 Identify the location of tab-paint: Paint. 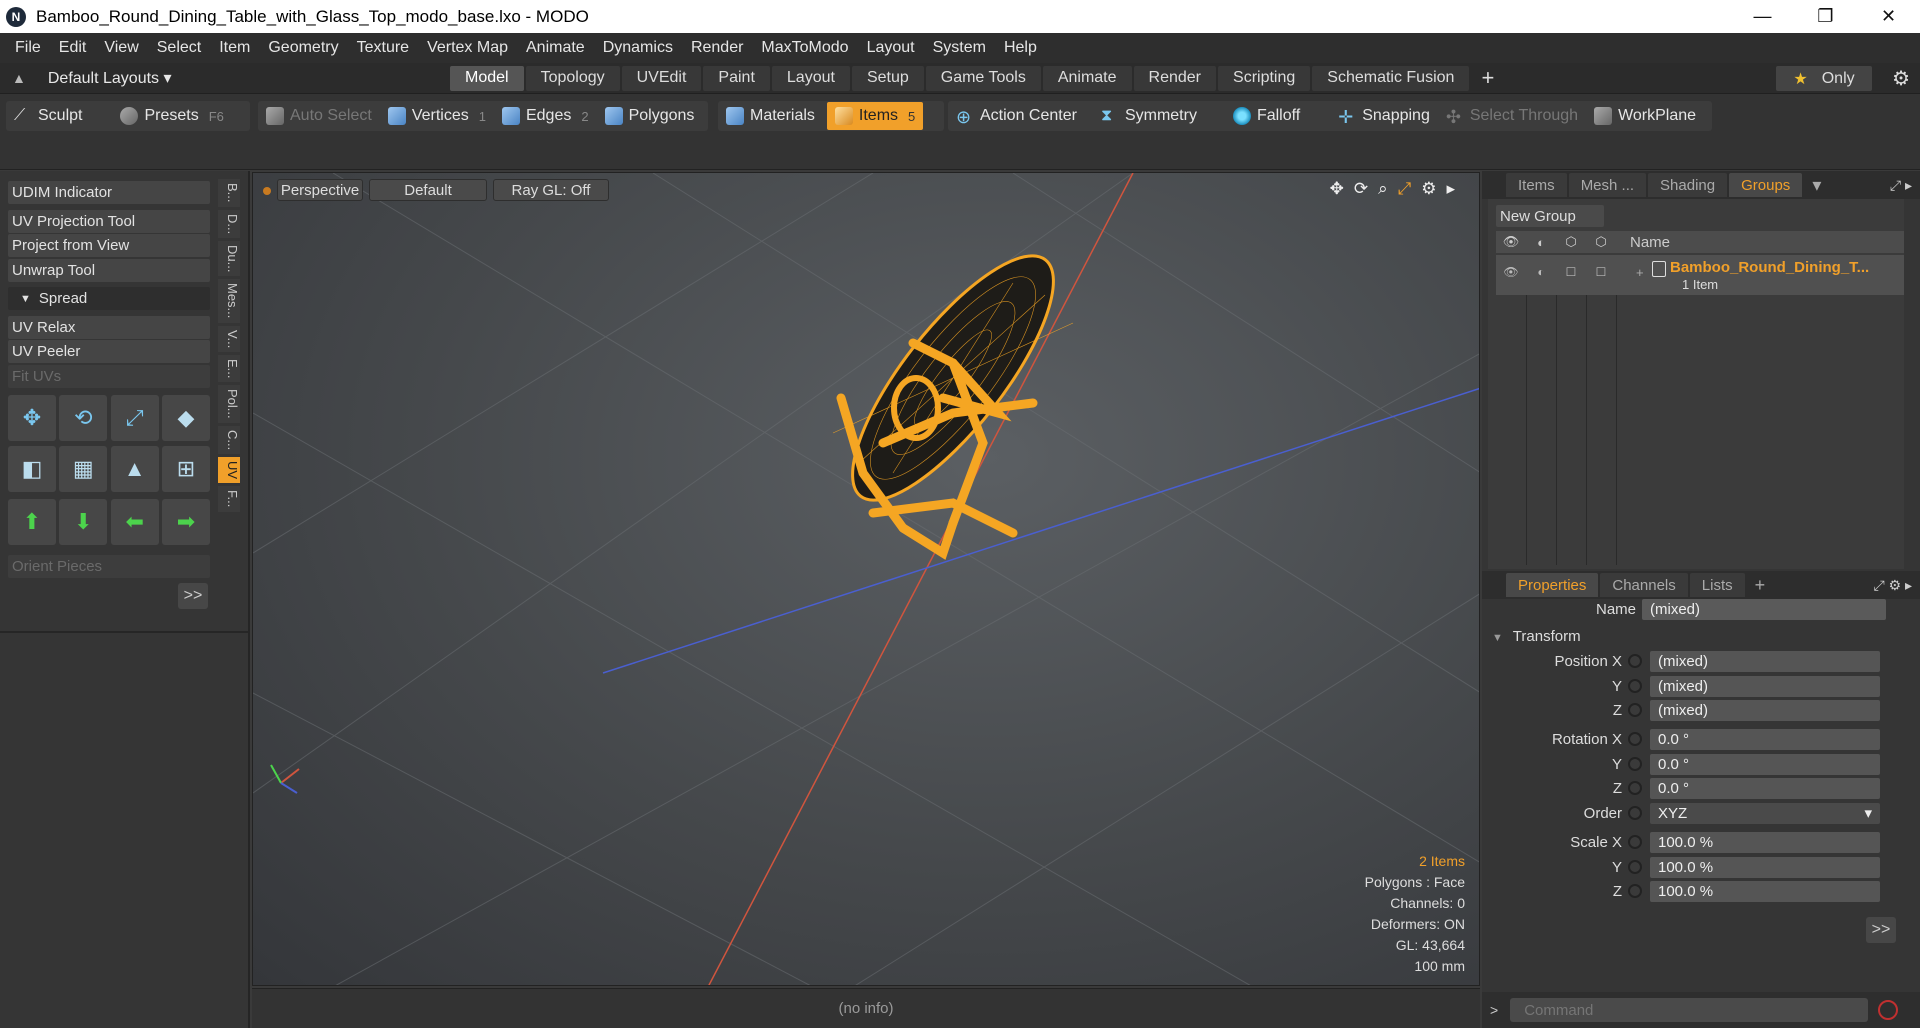
(736, 78).